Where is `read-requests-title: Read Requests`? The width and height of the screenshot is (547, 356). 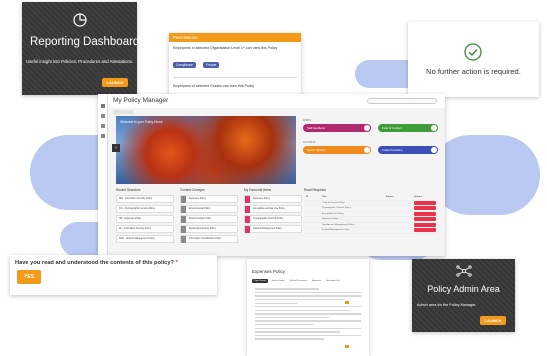 read-requests-title: Read Requests is located at coordinates (315, 190).